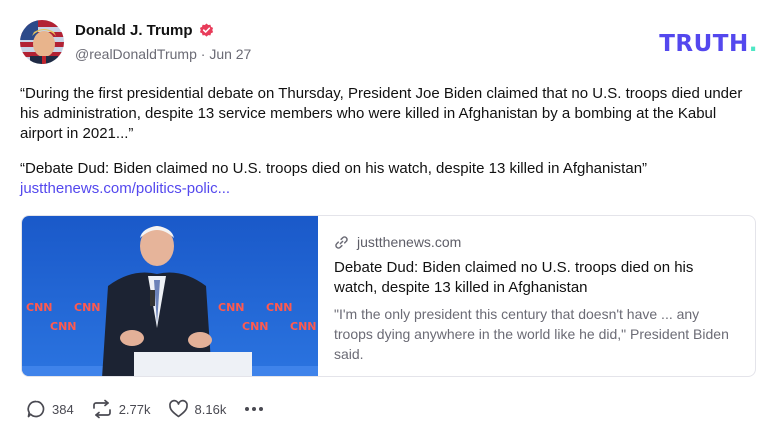 The width and height of the screenshot is (778, 439). Describe the element at coordinates (206, 30) in the screenshot. I see `verified-badge-icon` at that location.